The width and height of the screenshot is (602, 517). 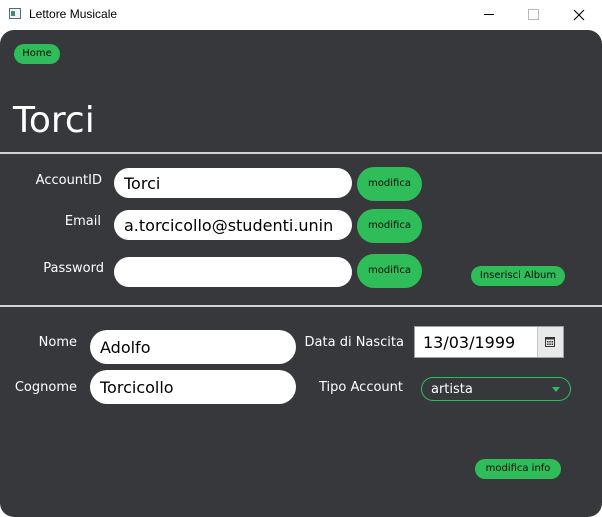 I want to click on separator-bottom, so click(x=301, y=306).